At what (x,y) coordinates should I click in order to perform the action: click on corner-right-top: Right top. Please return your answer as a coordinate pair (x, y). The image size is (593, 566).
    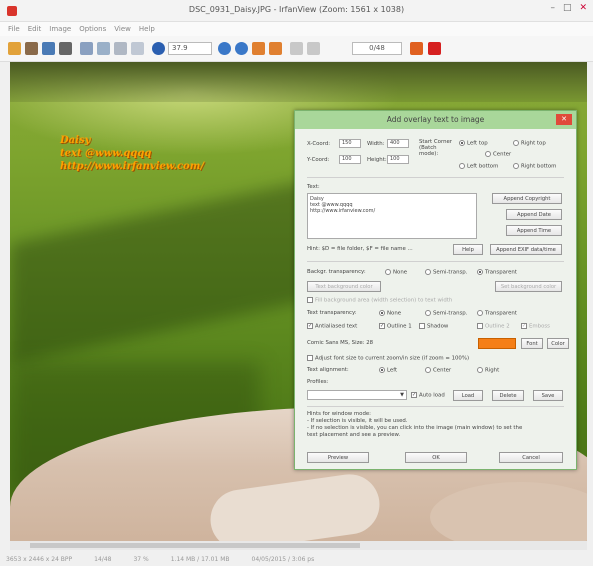
    Looking at the image, I should click on (529, 143).